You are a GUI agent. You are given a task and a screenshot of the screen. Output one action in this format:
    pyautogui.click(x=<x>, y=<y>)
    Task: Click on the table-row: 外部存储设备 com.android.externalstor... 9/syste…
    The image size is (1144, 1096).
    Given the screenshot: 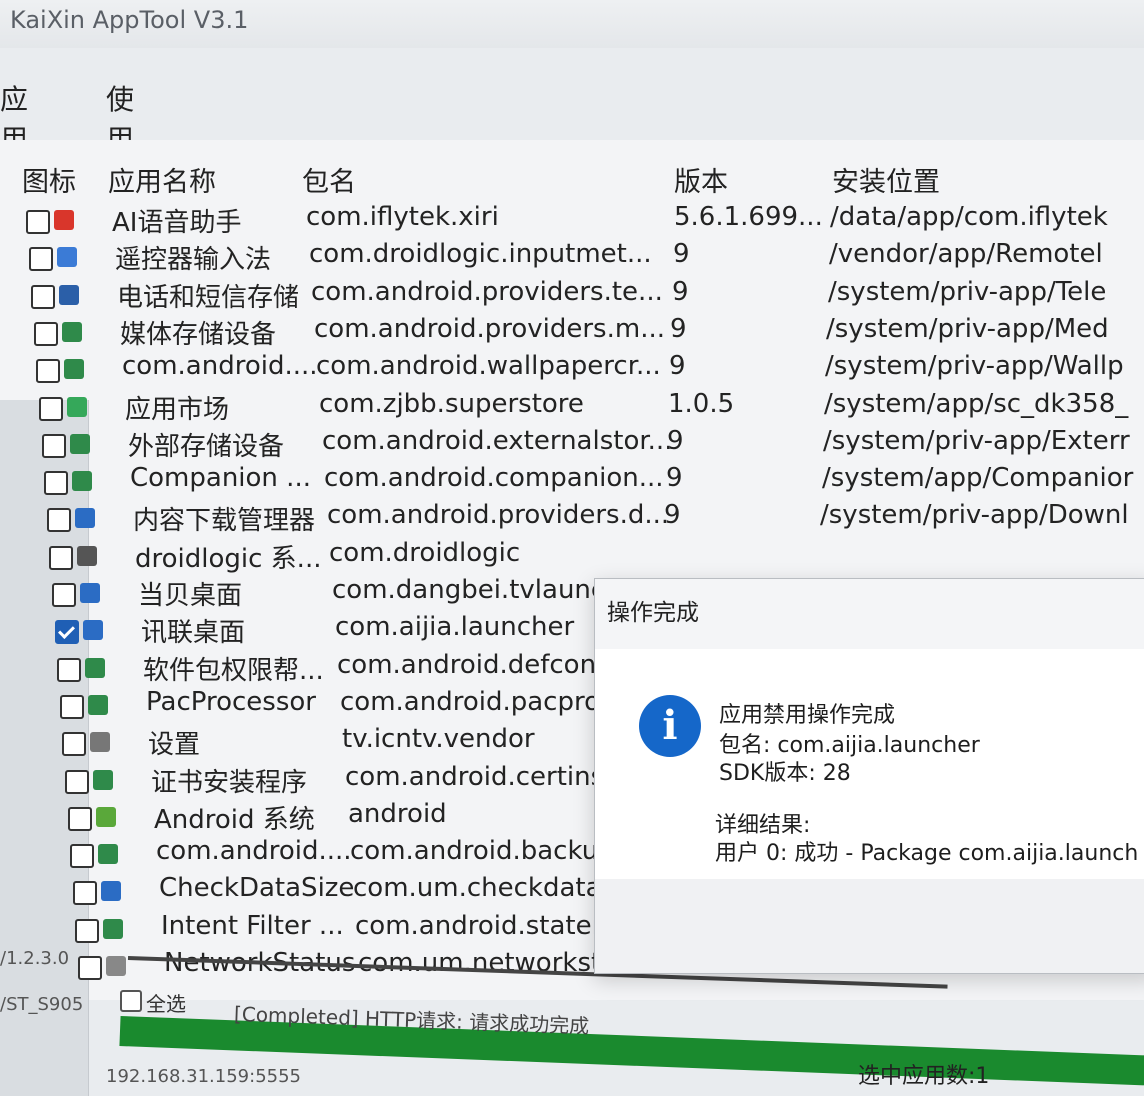 What is the action you would take?
    pyautogui.click(x=572, y=446)
    